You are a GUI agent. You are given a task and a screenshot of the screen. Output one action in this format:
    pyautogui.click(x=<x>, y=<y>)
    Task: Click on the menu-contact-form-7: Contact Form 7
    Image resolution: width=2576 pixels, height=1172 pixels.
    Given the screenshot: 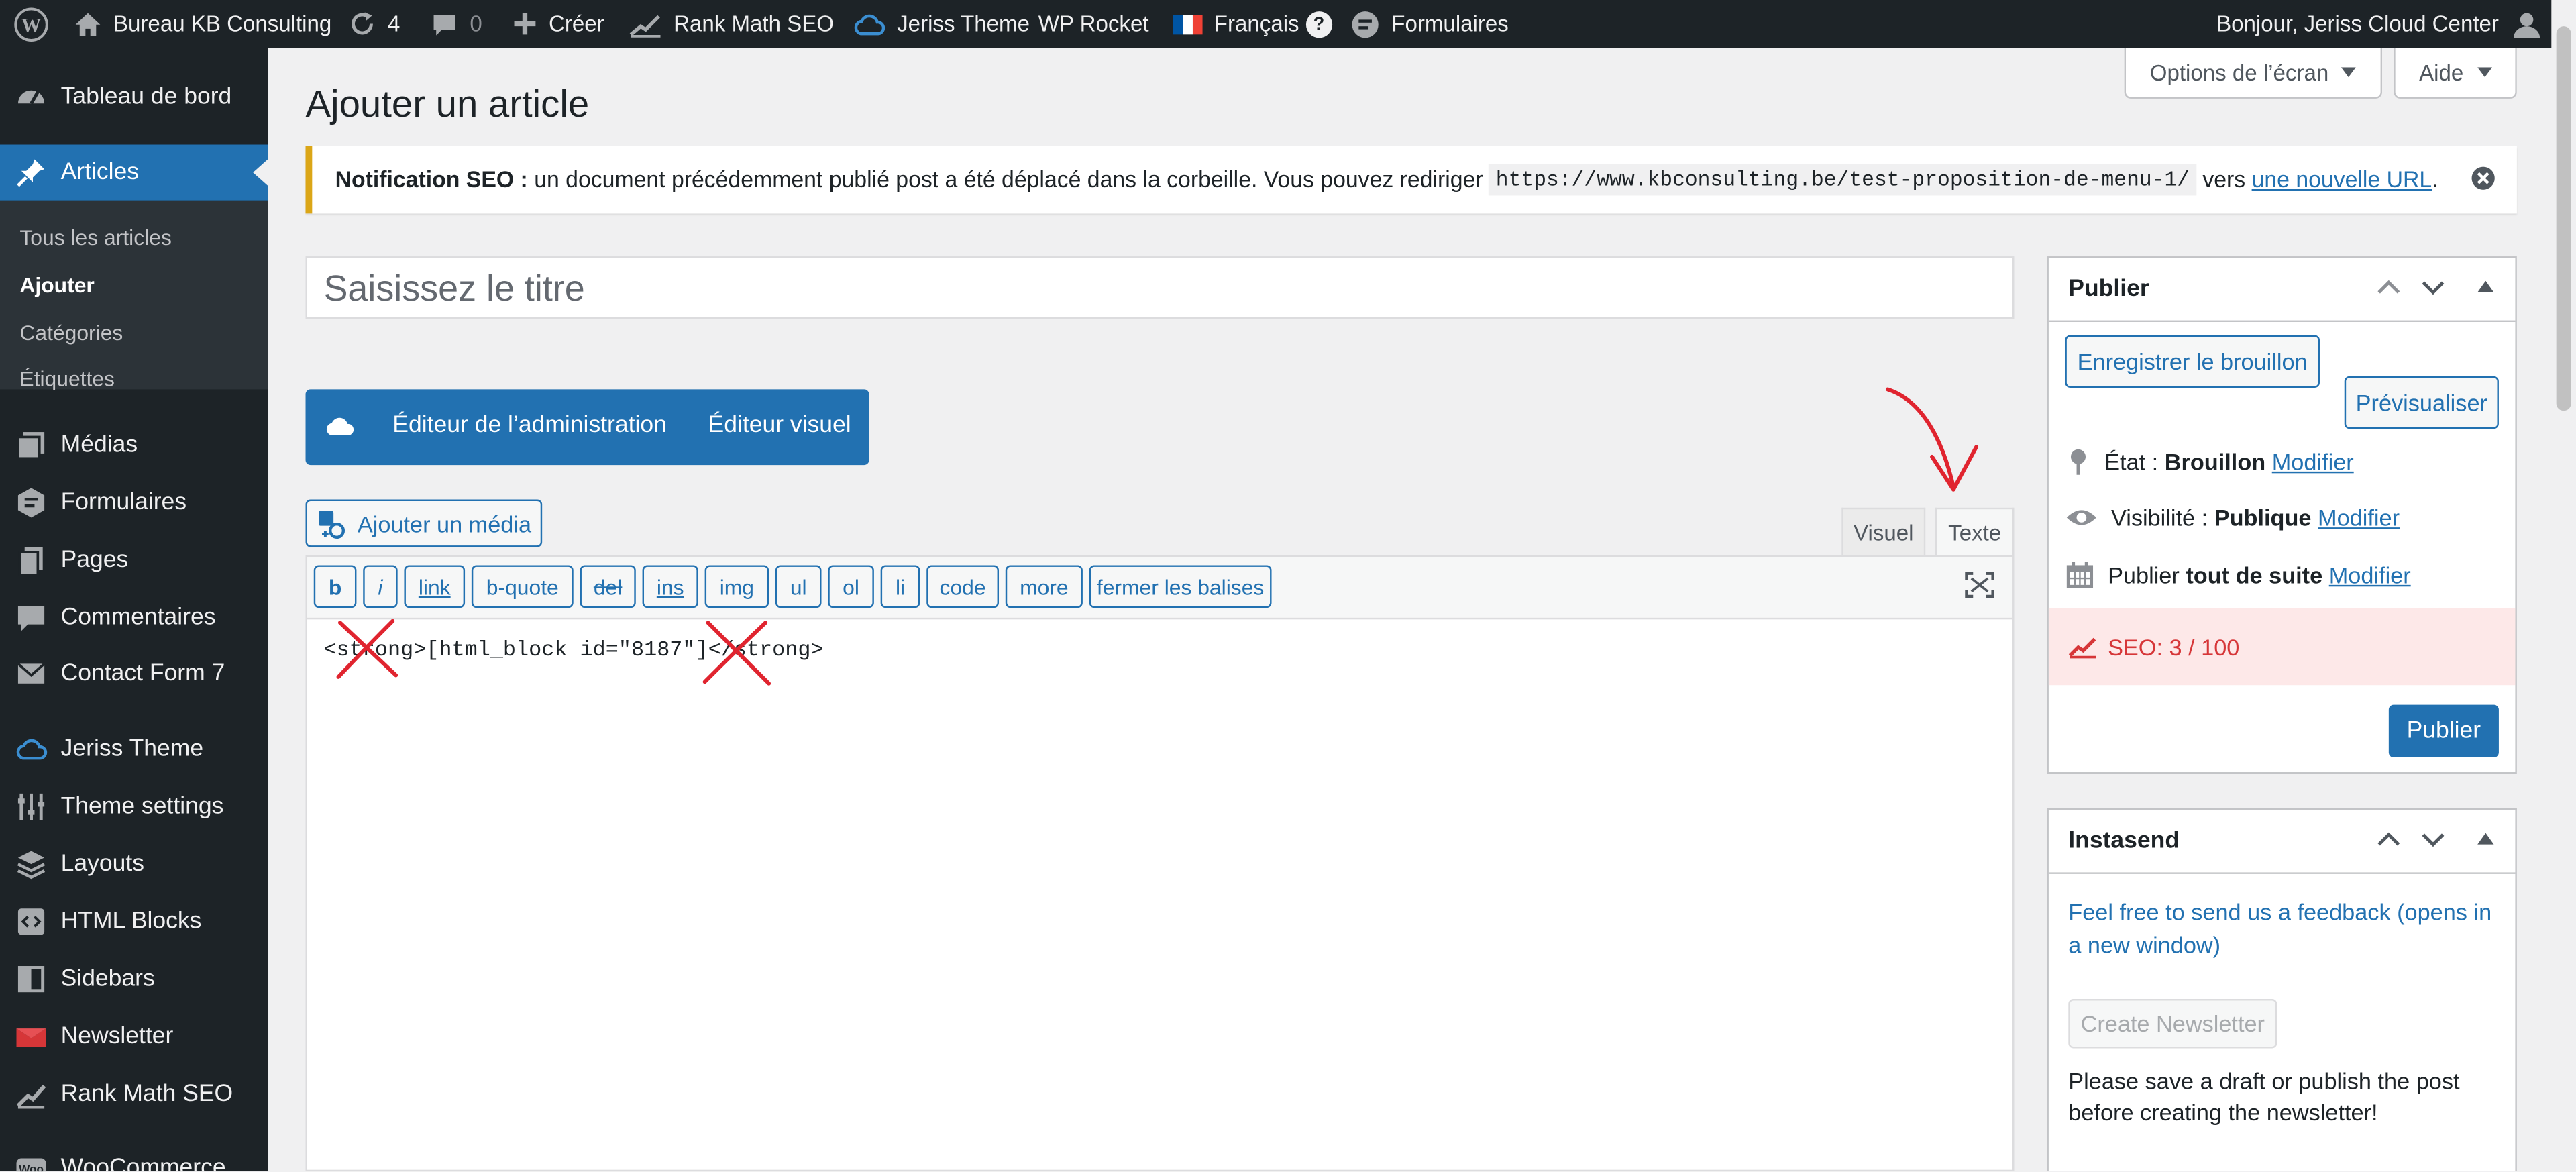 What is the action you would take?
    pyautogui.click(x=134, y=673)
    